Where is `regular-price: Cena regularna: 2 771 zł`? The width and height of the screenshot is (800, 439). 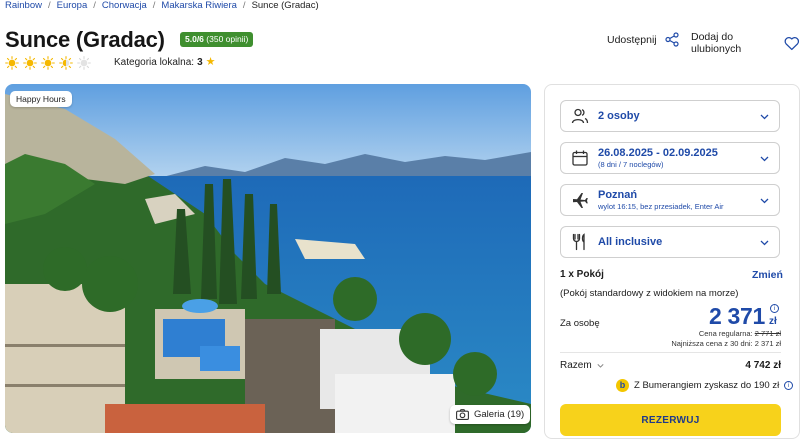
regular-price: Cena regularna: 2 771 zł is located at coordinates (740, 333).